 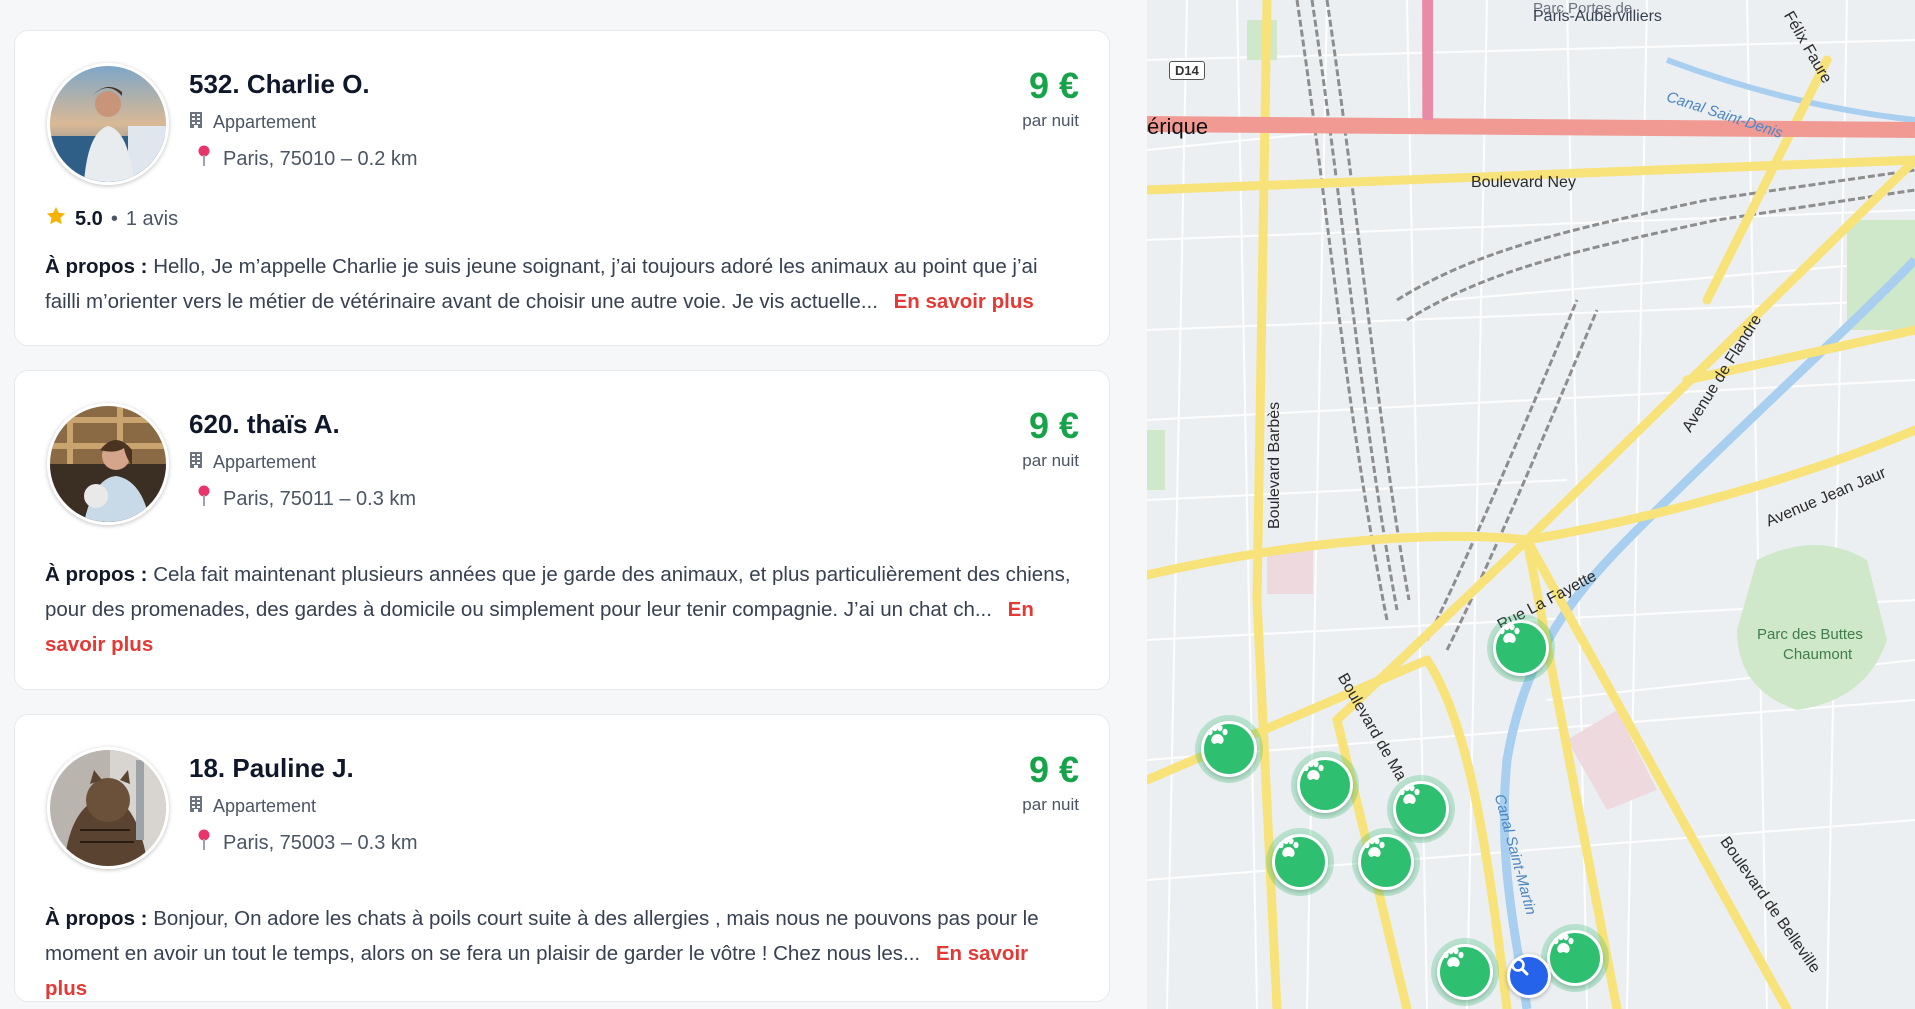 I want to click on read-more-link: En savoir plus, so click(x=964, y=301).